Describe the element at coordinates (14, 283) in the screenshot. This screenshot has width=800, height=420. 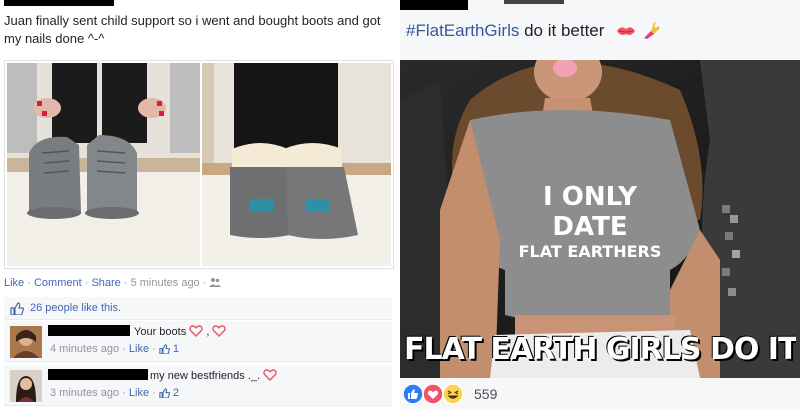
I see `like-link: Like` at that location.